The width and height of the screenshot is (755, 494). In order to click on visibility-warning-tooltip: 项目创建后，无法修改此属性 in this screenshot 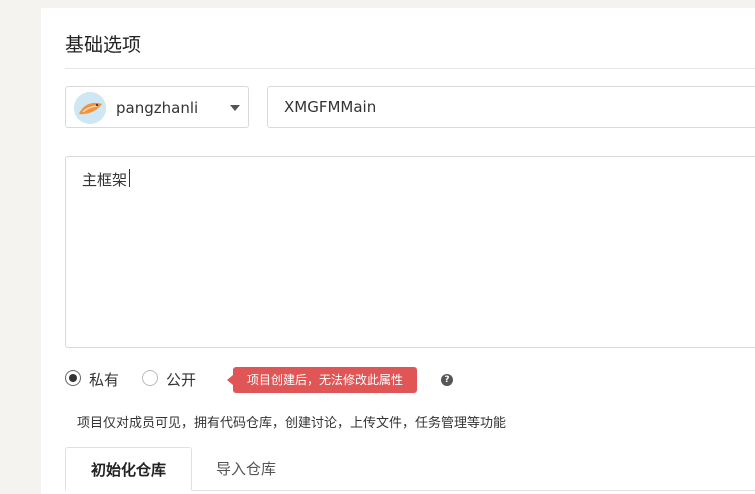, I will do `click(322, 380)`.